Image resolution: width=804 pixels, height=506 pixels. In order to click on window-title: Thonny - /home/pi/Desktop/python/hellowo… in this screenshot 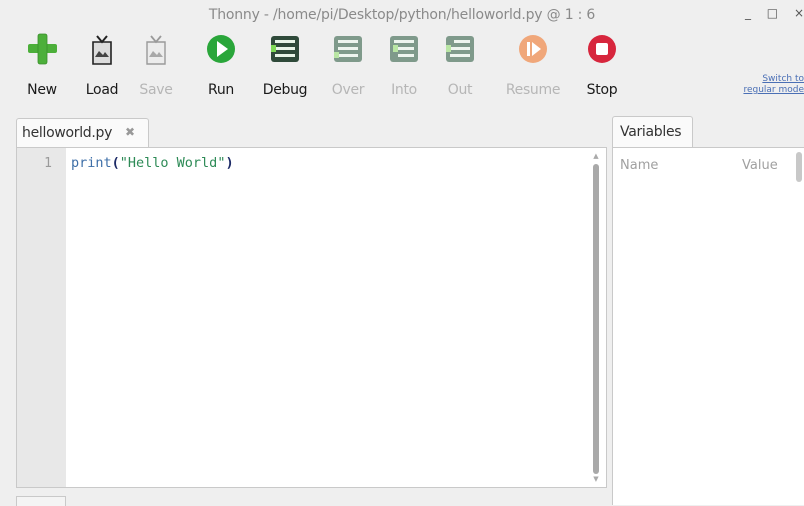, I will do `click(402, 15)`.